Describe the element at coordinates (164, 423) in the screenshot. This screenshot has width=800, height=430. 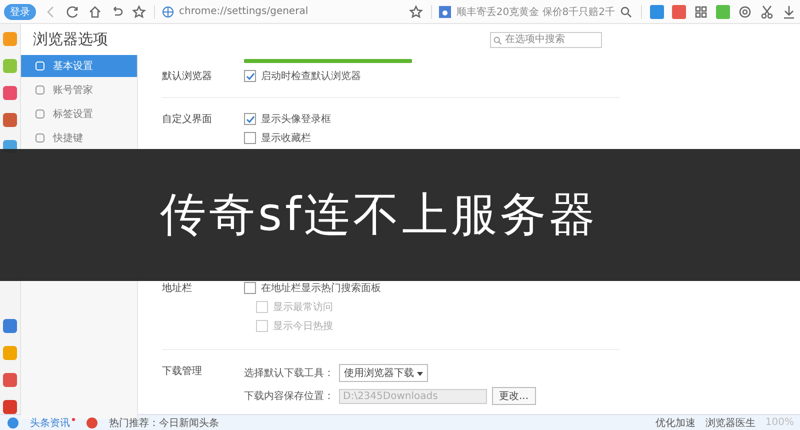
I see `status-link: 热门推荐：今日新闻头条` at that location.